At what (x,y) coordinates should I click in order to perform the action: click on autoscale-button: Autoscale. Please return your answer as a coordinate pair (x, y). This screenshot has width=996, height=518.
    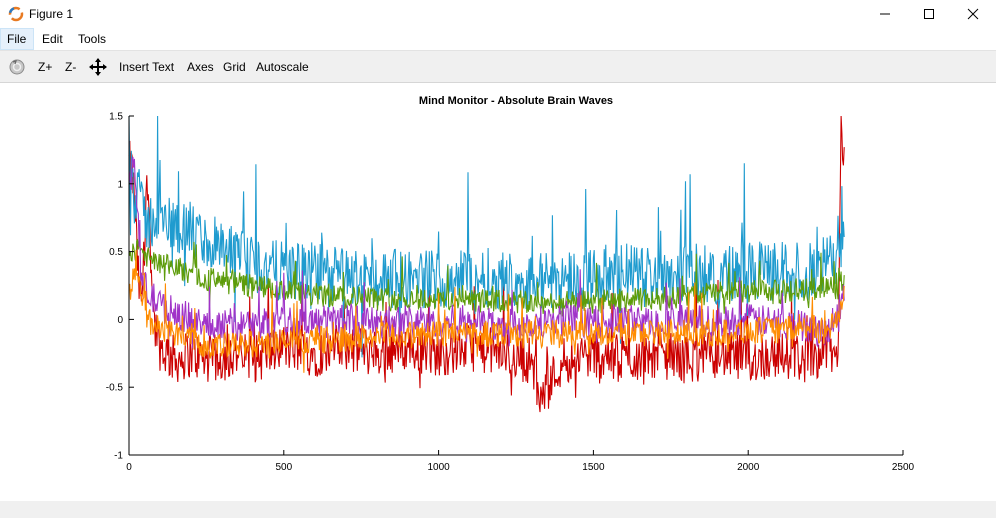
    Looking at the image, I should click on (282, 67).